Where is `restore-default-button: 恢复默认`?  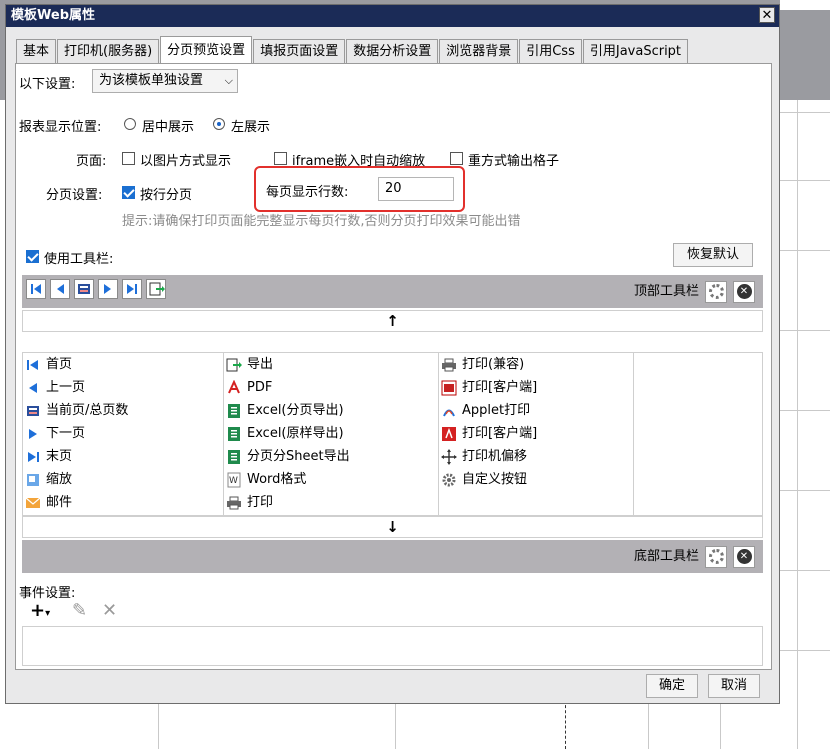 restore-default-button: 恢复默认 is located at coordinates (713, 255).